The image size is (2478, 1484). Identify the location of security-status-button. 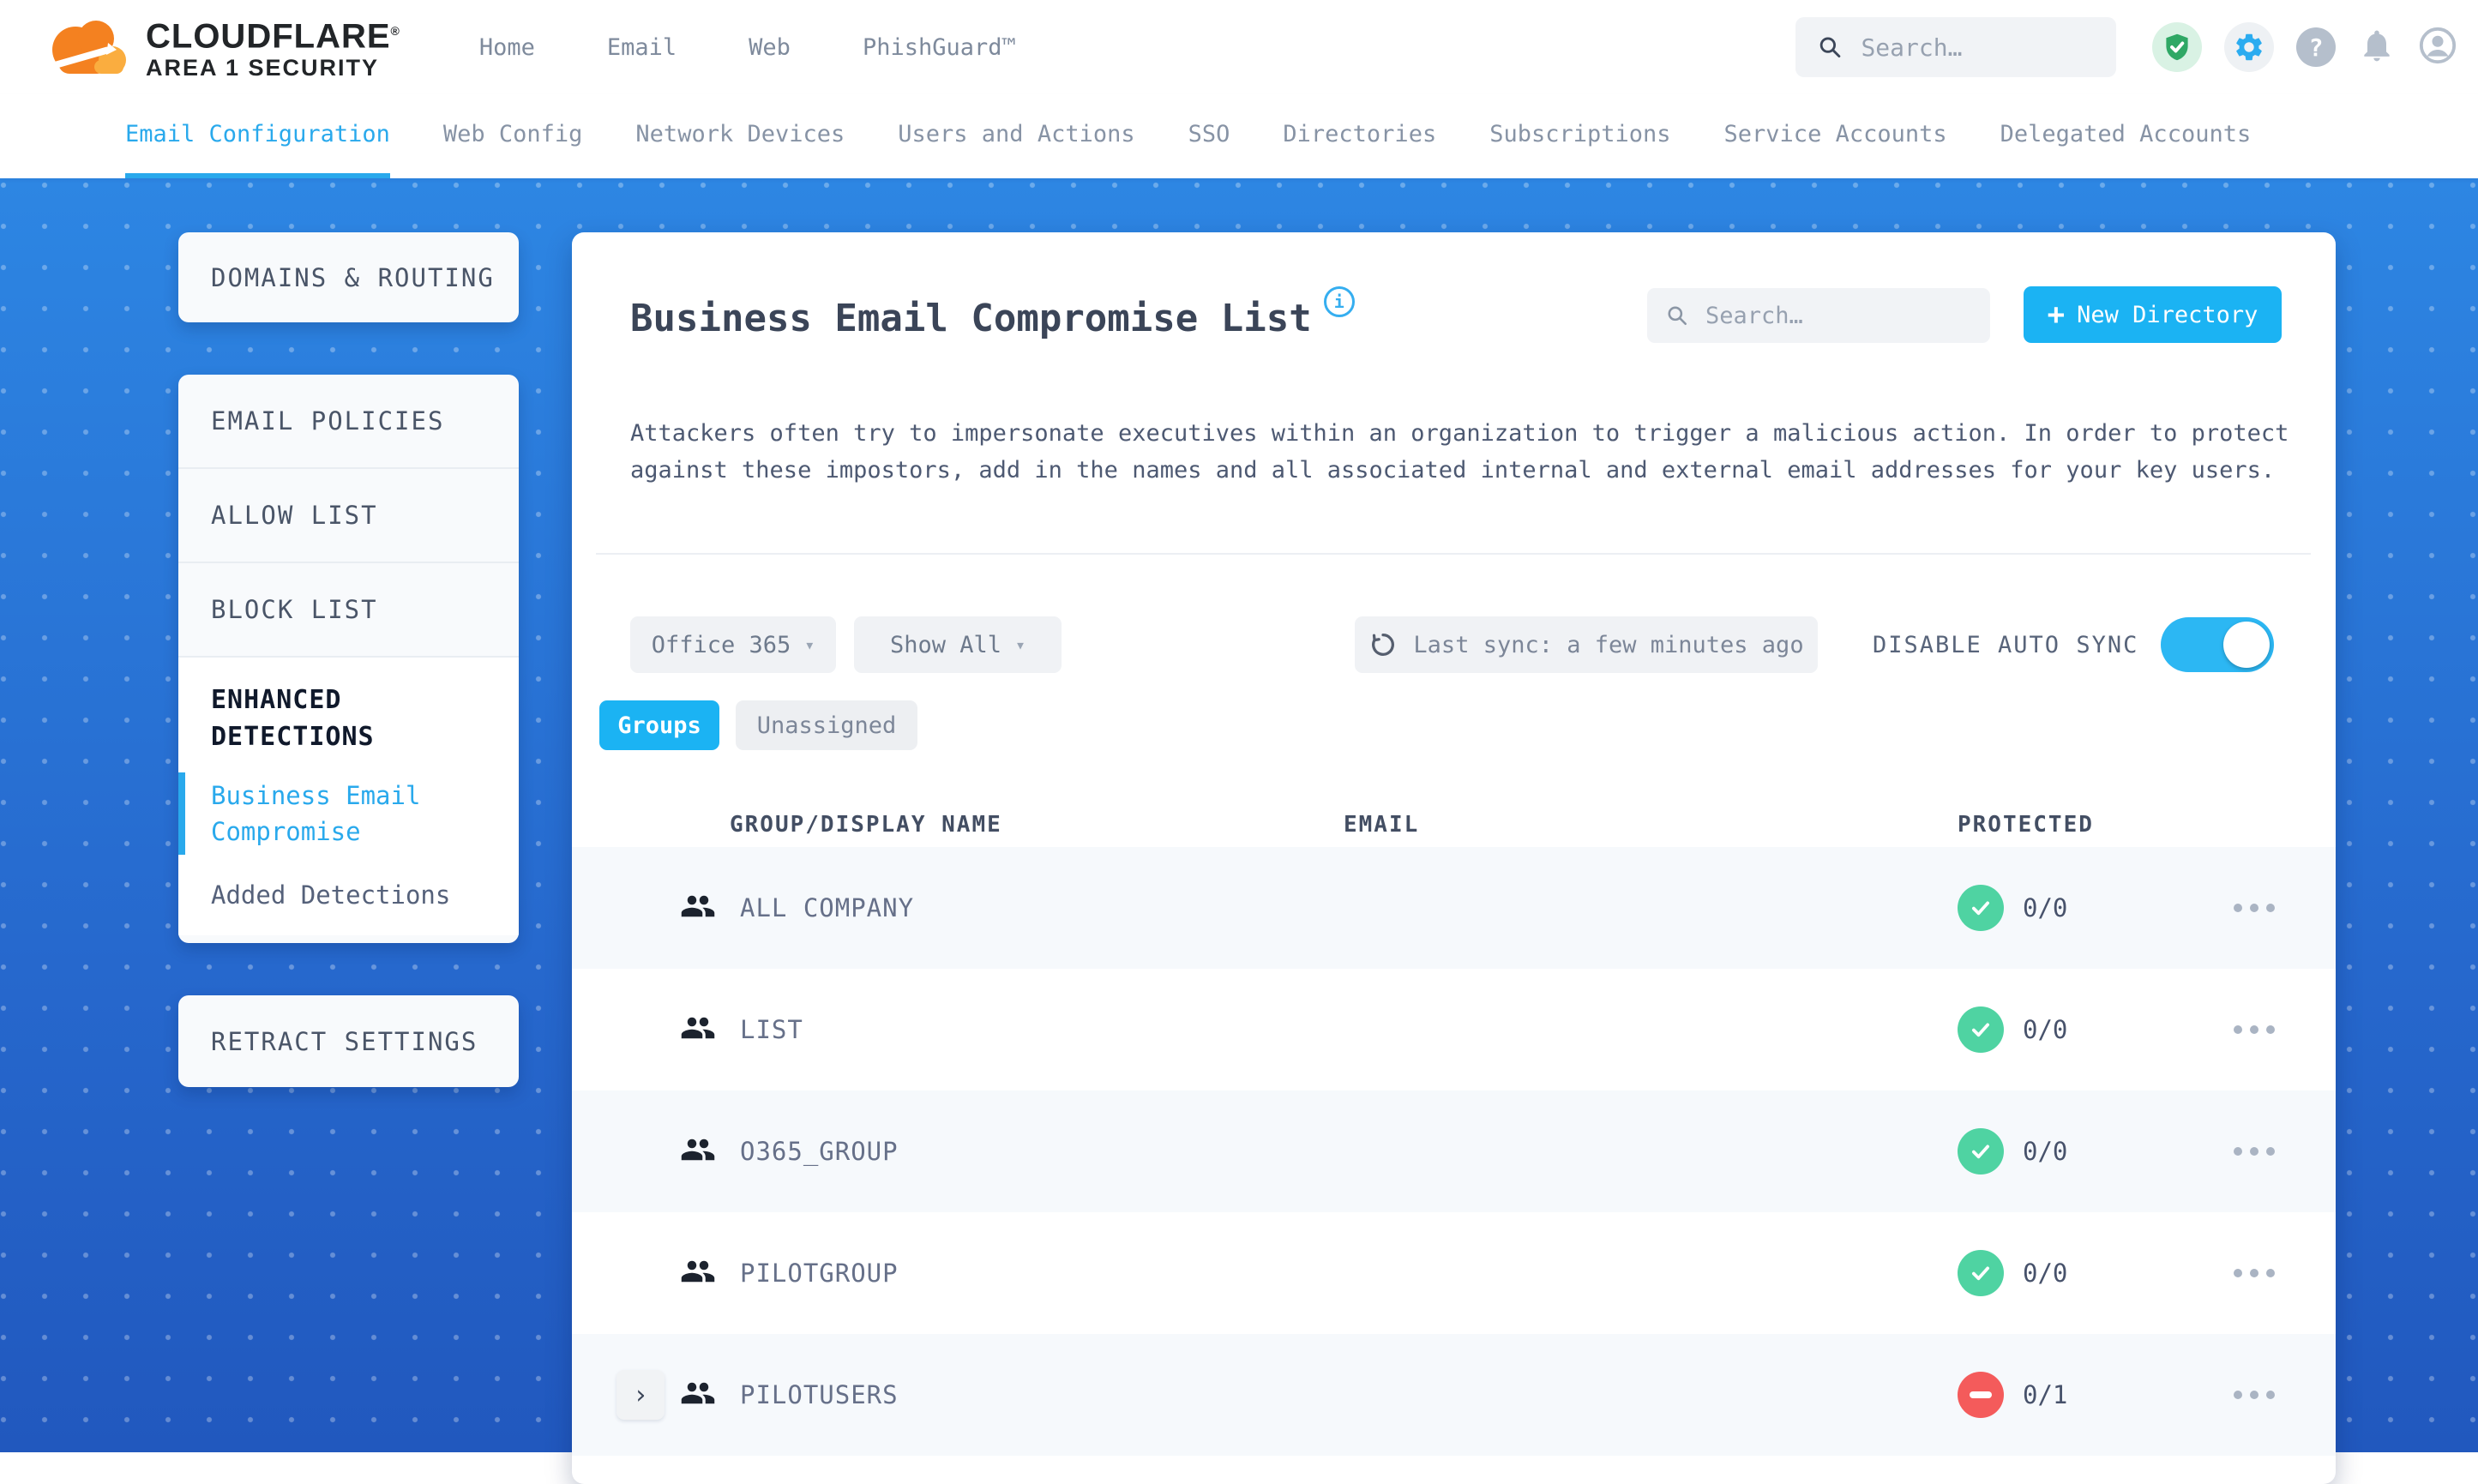
(2177, 47).